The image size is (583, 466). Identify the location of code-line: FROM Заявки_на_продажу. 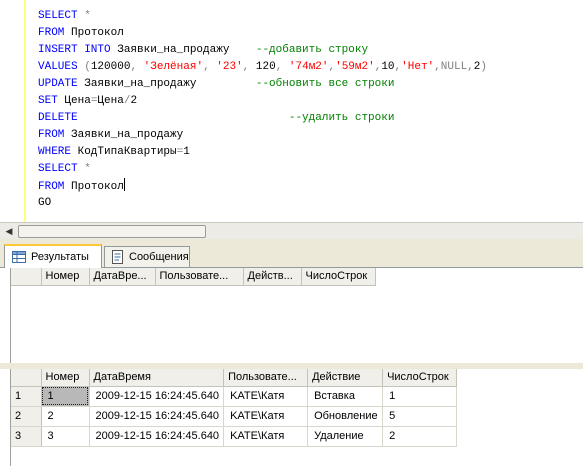
(262, 135).